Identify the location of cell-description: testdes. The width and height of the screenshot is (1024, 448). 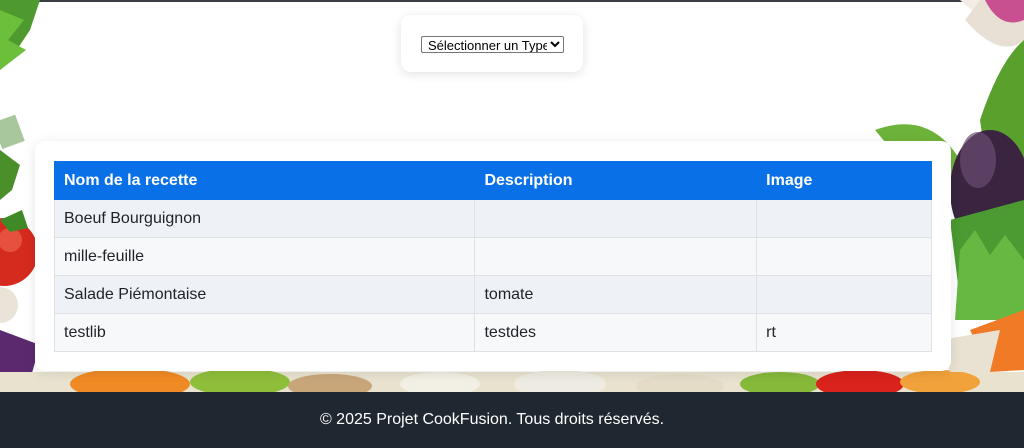
(616, 332).